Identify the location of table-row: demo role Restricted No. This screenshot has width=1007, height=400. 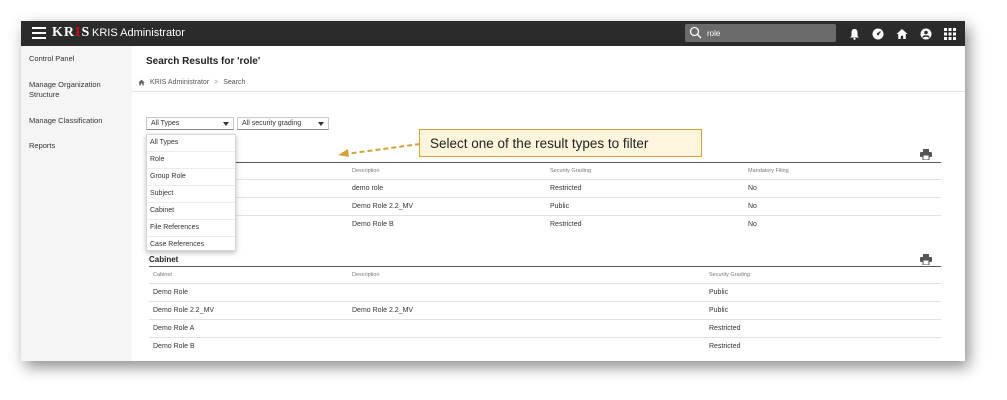
(545, 188).